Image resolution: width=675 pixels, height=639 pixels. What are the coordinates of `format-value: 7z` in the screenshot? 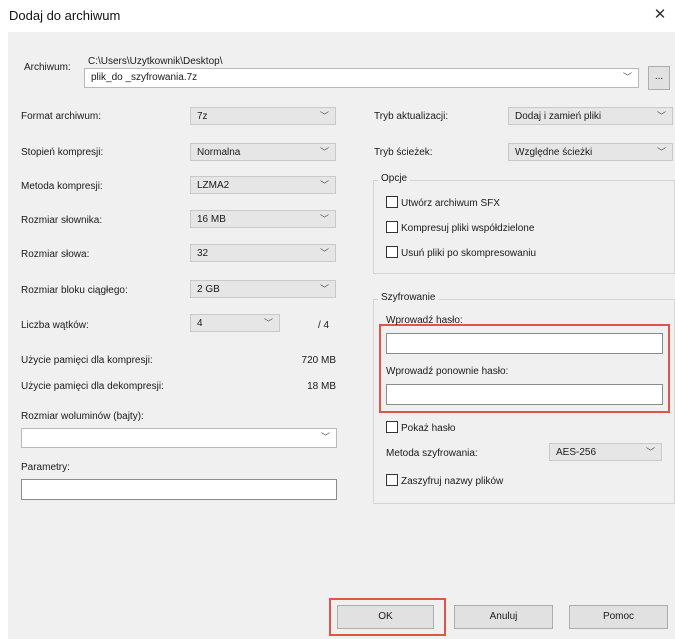 It's located at (202, 116).